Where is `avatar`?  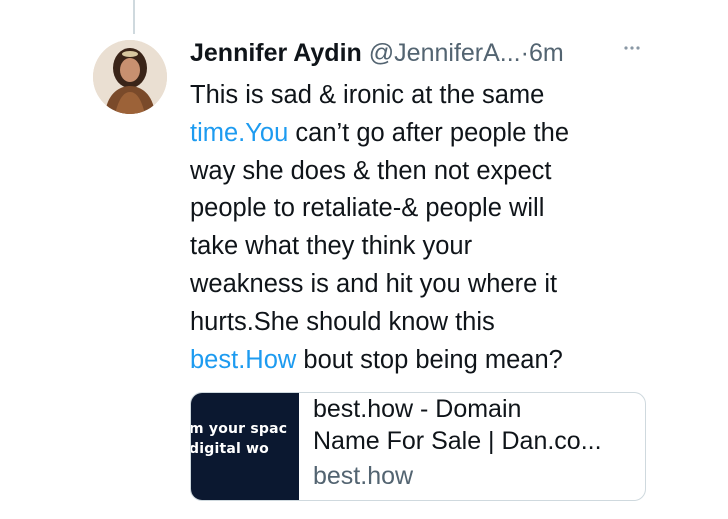
avatar is located at coordinates (130, 77).